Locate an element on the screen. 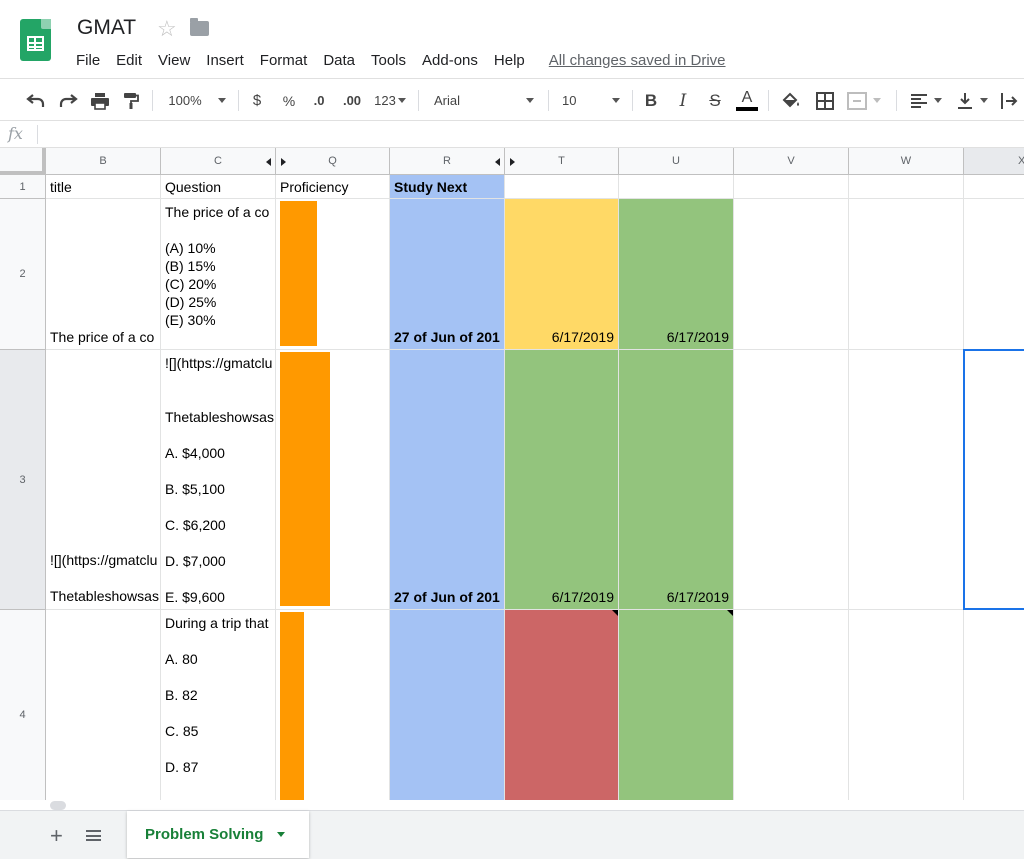 The width and height of the screenshot is (1024, 859). cell-c1: Question is located at coordinates (218, 187).